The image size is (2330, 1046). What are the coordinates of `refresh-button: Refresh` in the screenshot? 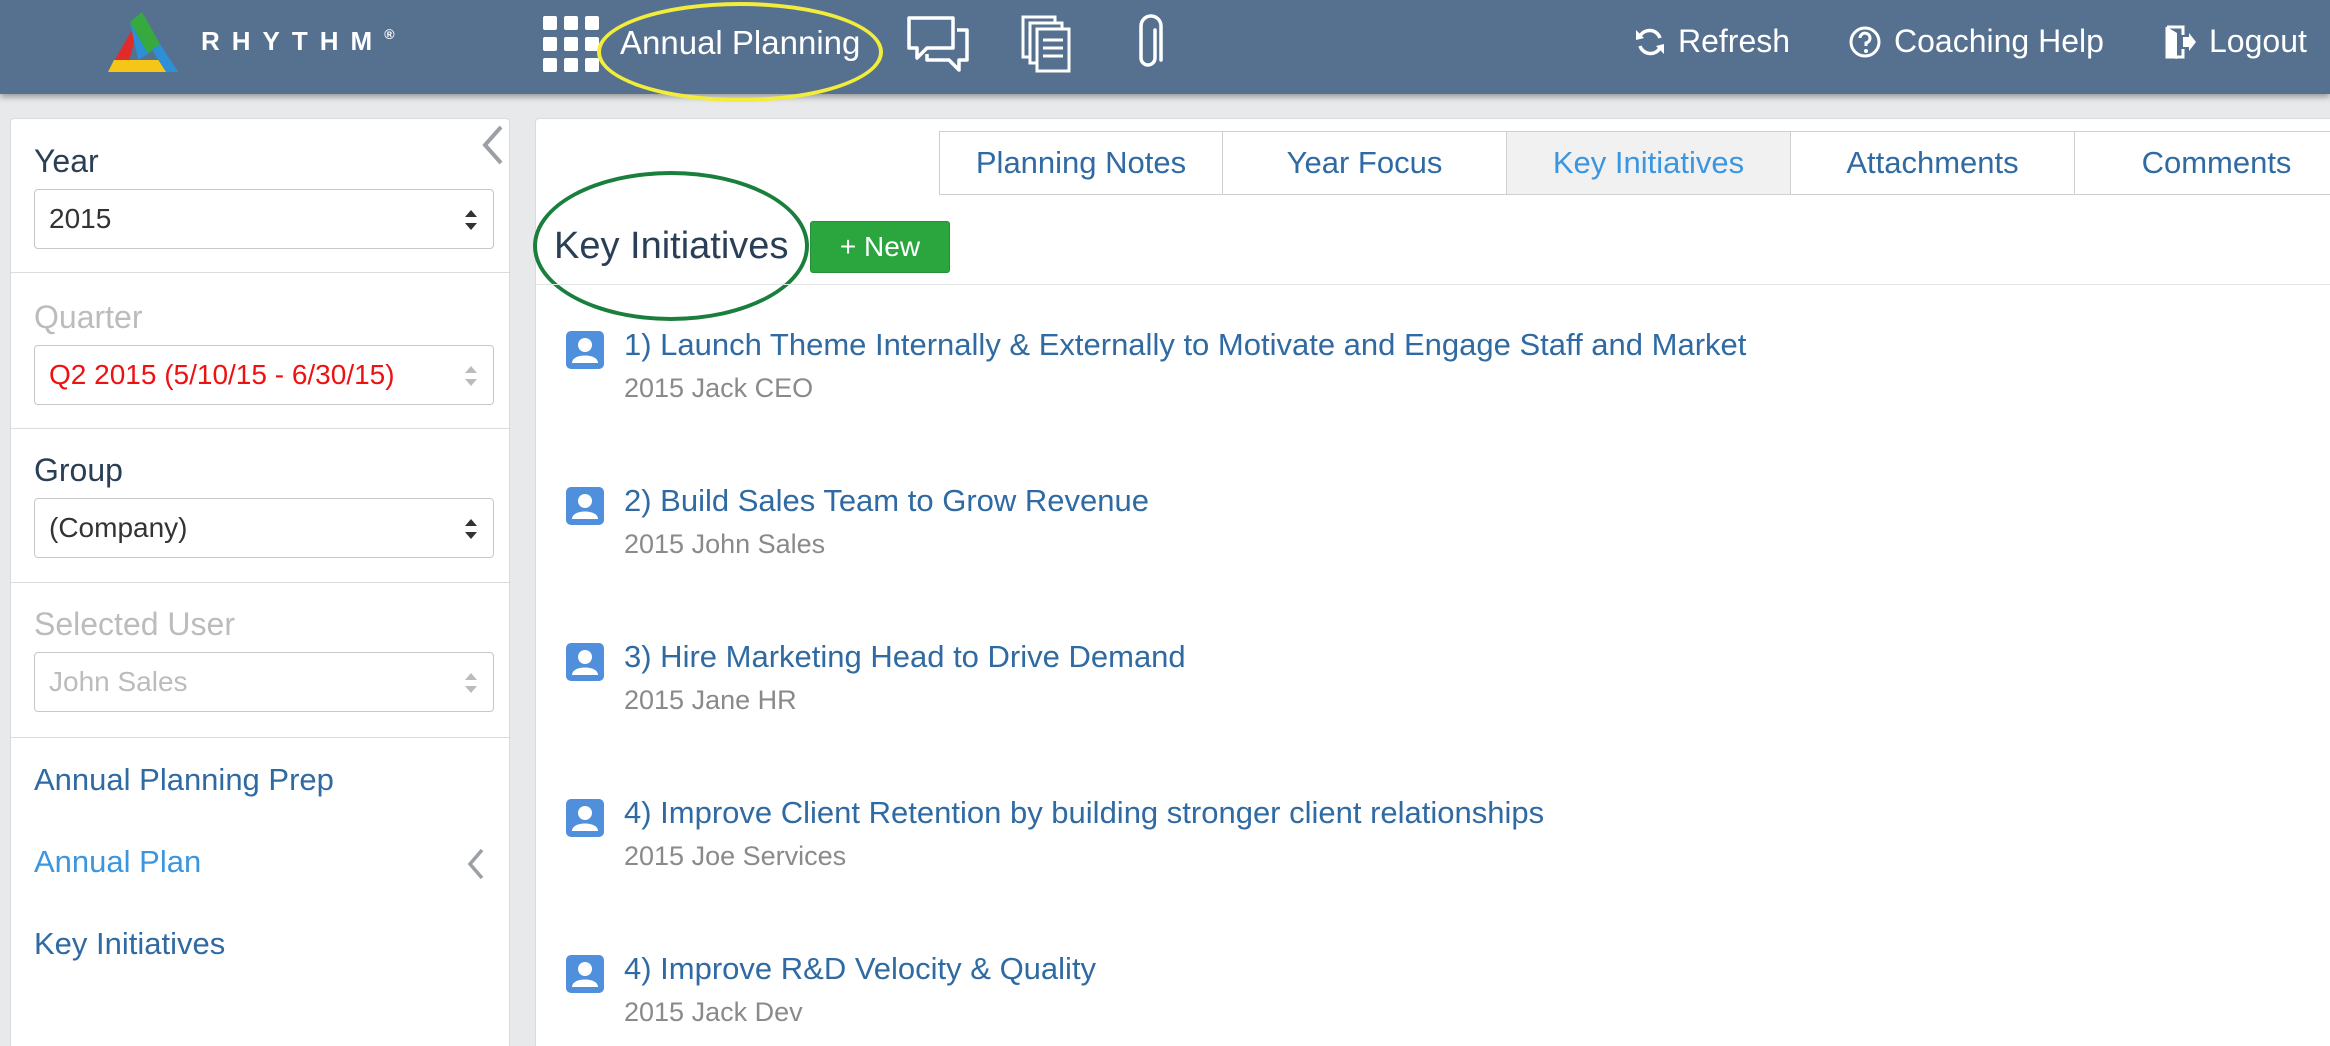 It's located at (1712, 41).